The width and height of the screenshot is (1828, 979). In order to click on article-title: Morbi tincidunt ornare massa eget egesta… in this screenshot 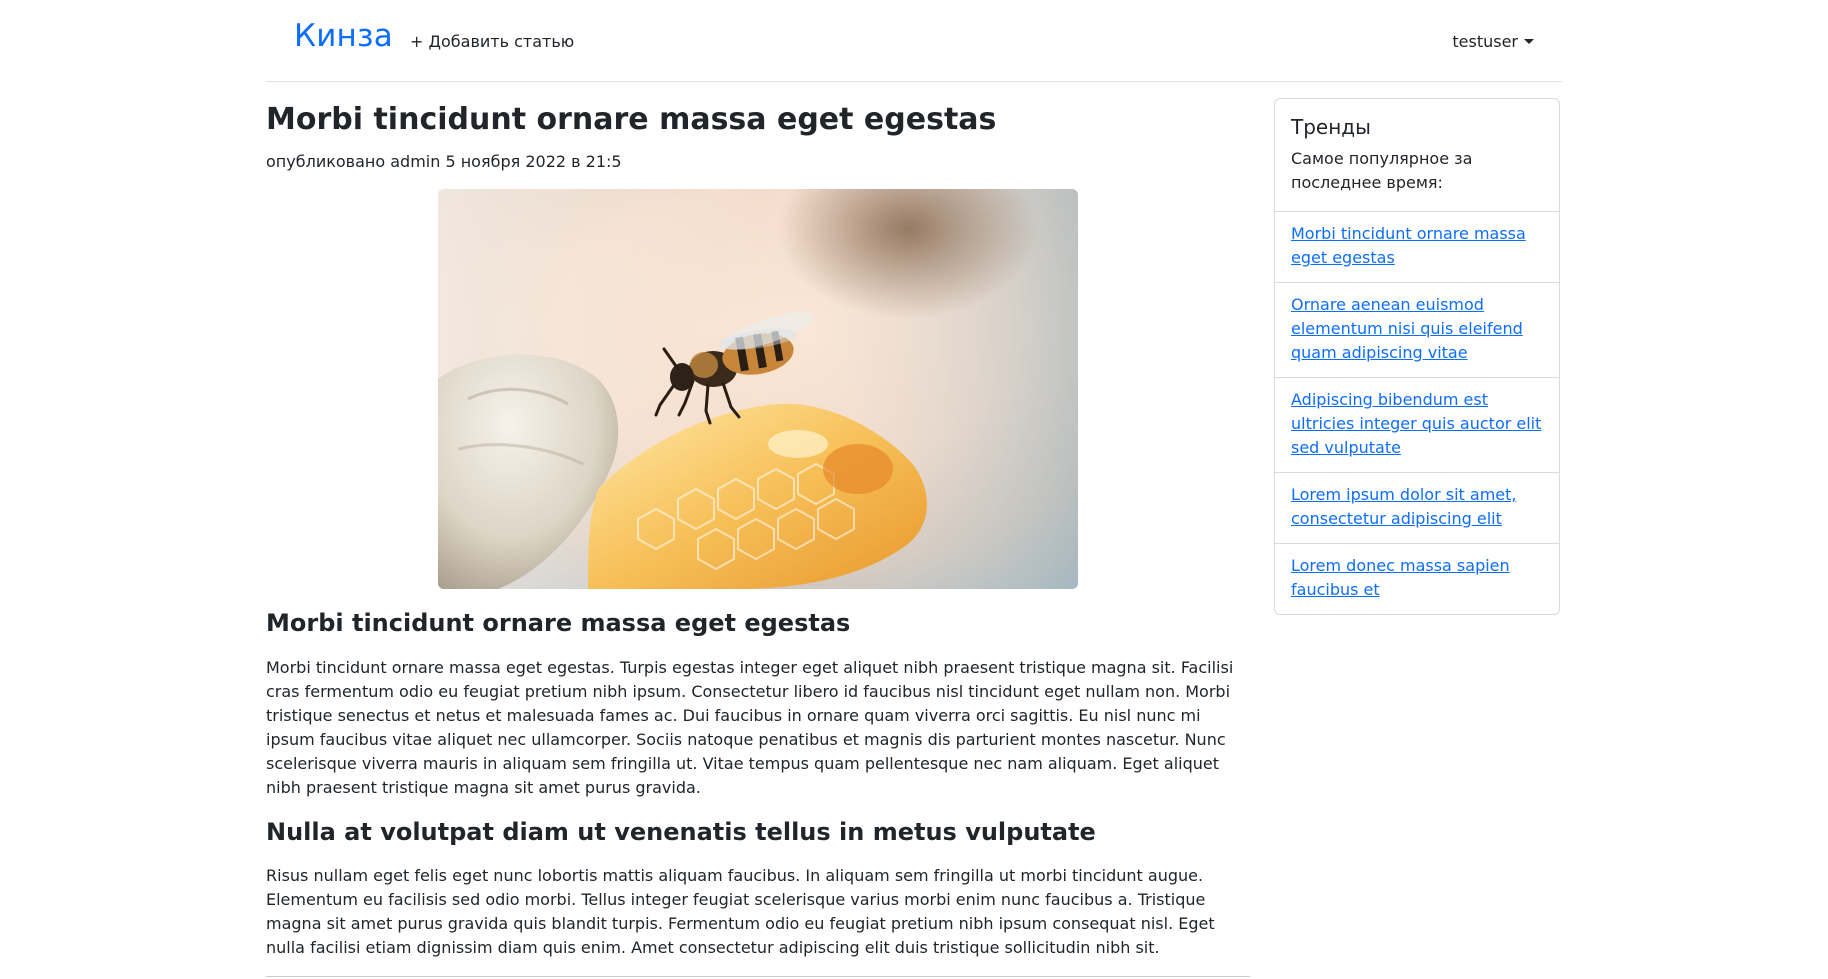, I will do `click(631, 119)`.